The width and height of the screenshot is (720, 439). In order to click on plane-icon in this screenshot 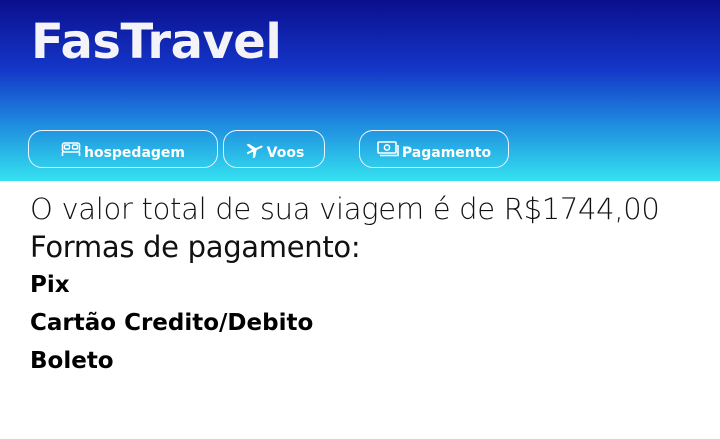, I will do `click(254, 149)`.